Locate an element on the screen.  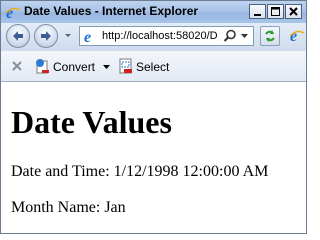
convert-pdf-icon is located at coordinates (42, 66).